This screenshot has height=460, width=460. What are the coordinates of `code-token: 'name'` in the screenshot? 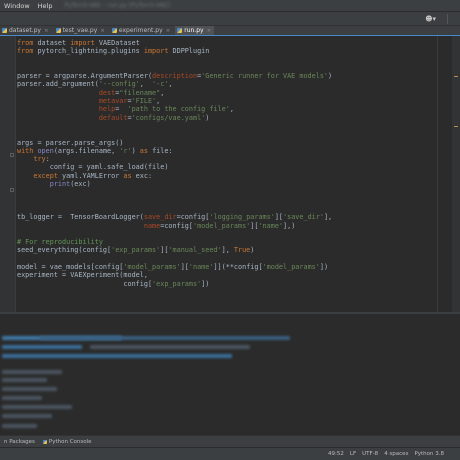 It's located at (271, 225).